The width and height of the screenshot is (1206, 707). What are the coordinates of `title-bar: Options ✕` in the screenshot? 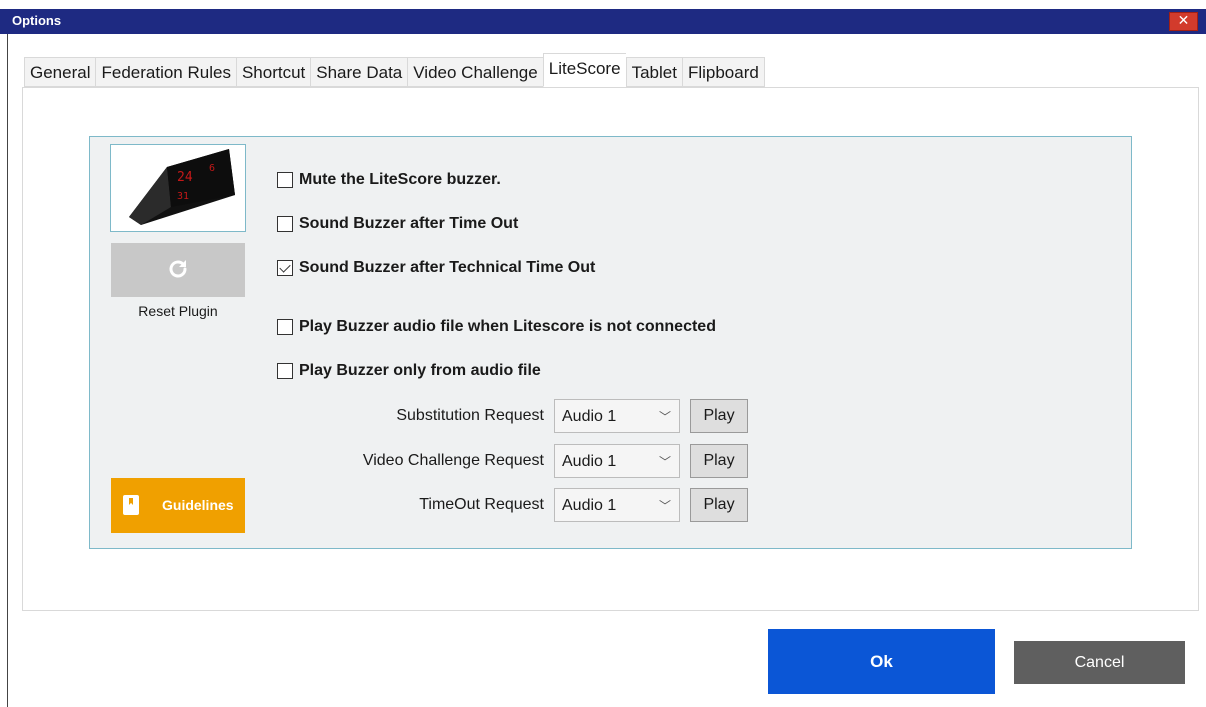 It's located at (603, 21).